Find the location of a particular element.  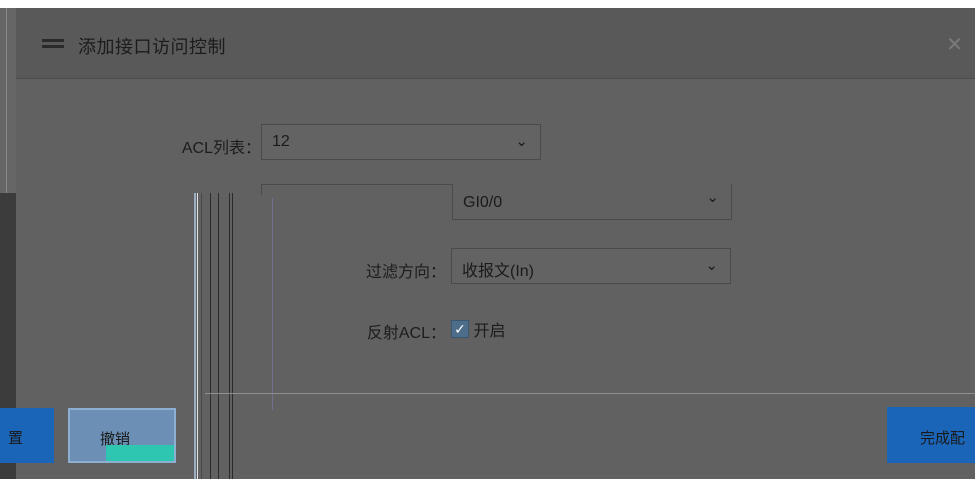

dialog-title: 添加接口访问控制 is located at coordinates (152, 47).